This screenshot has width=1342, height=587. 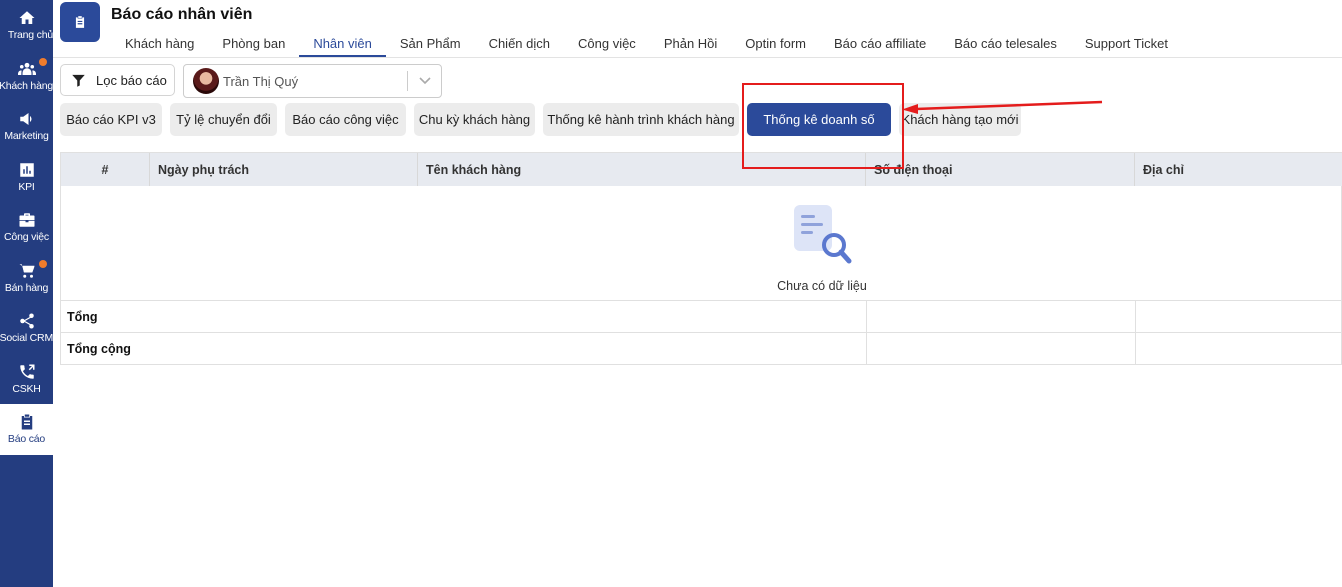 What do you see at coordinates (26, 25) in the screenshot?
I see `sidebar-item-home: Trang chủ` at bounding box center [26, 25].